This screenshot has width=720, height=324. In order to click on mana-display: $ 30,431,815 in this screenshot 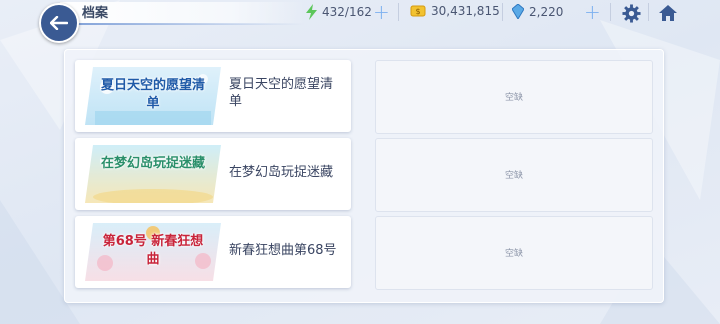, I will do `click(455, 11)`.